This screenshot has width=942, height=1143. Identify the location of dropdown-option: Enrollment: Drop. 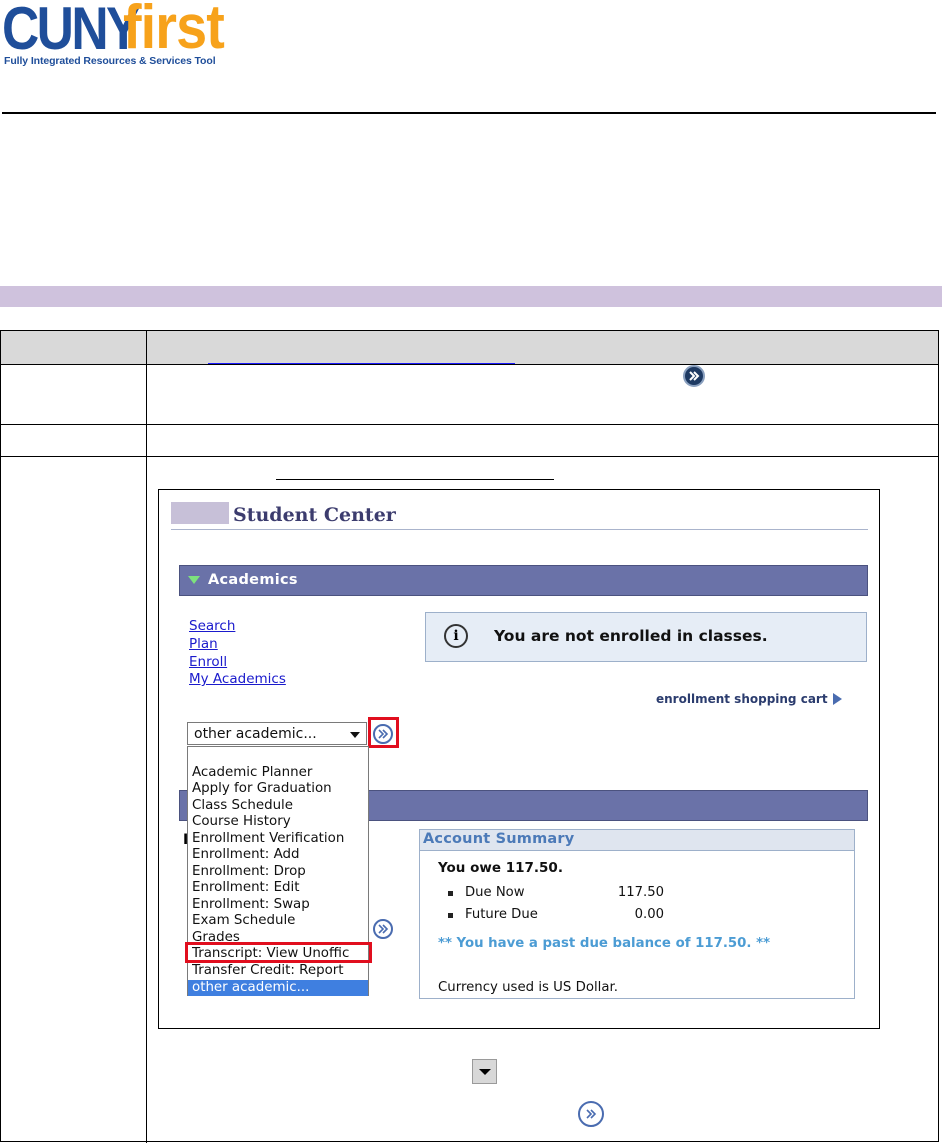
(280, 871).